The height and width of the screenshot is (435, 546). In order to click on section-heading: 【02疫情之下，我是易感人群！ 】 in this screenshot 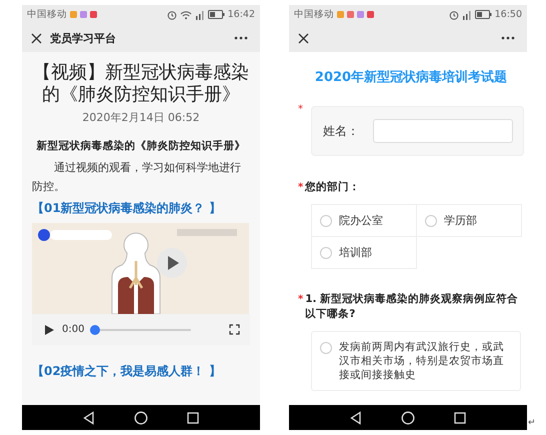, I will do `click(127, 371)`.